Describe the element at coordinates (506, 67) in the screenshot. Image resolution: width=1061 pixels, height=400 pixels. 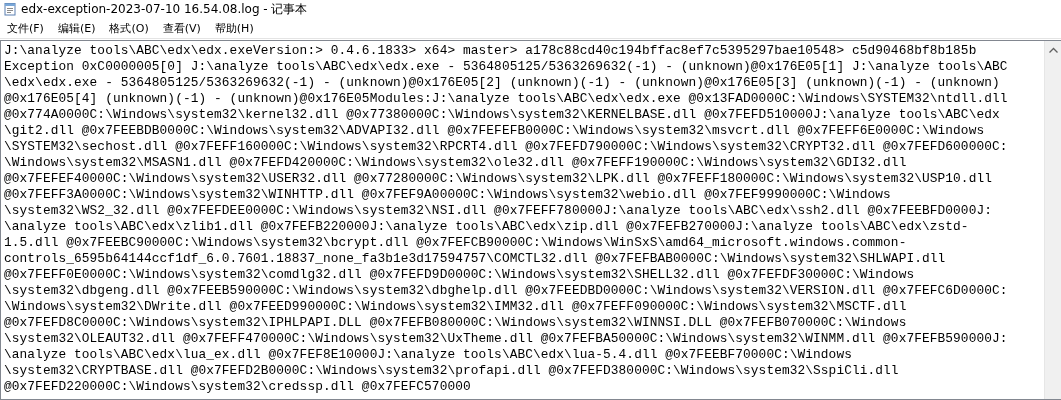
I see `text-line: Exception 0xC0000005[0] J:\analyze tools\ABC\edx\edx.exe - 5364805125/5363269632(-1) - (unknown)@0x176E05[1] J:\analyze tools\ABC` at that location.